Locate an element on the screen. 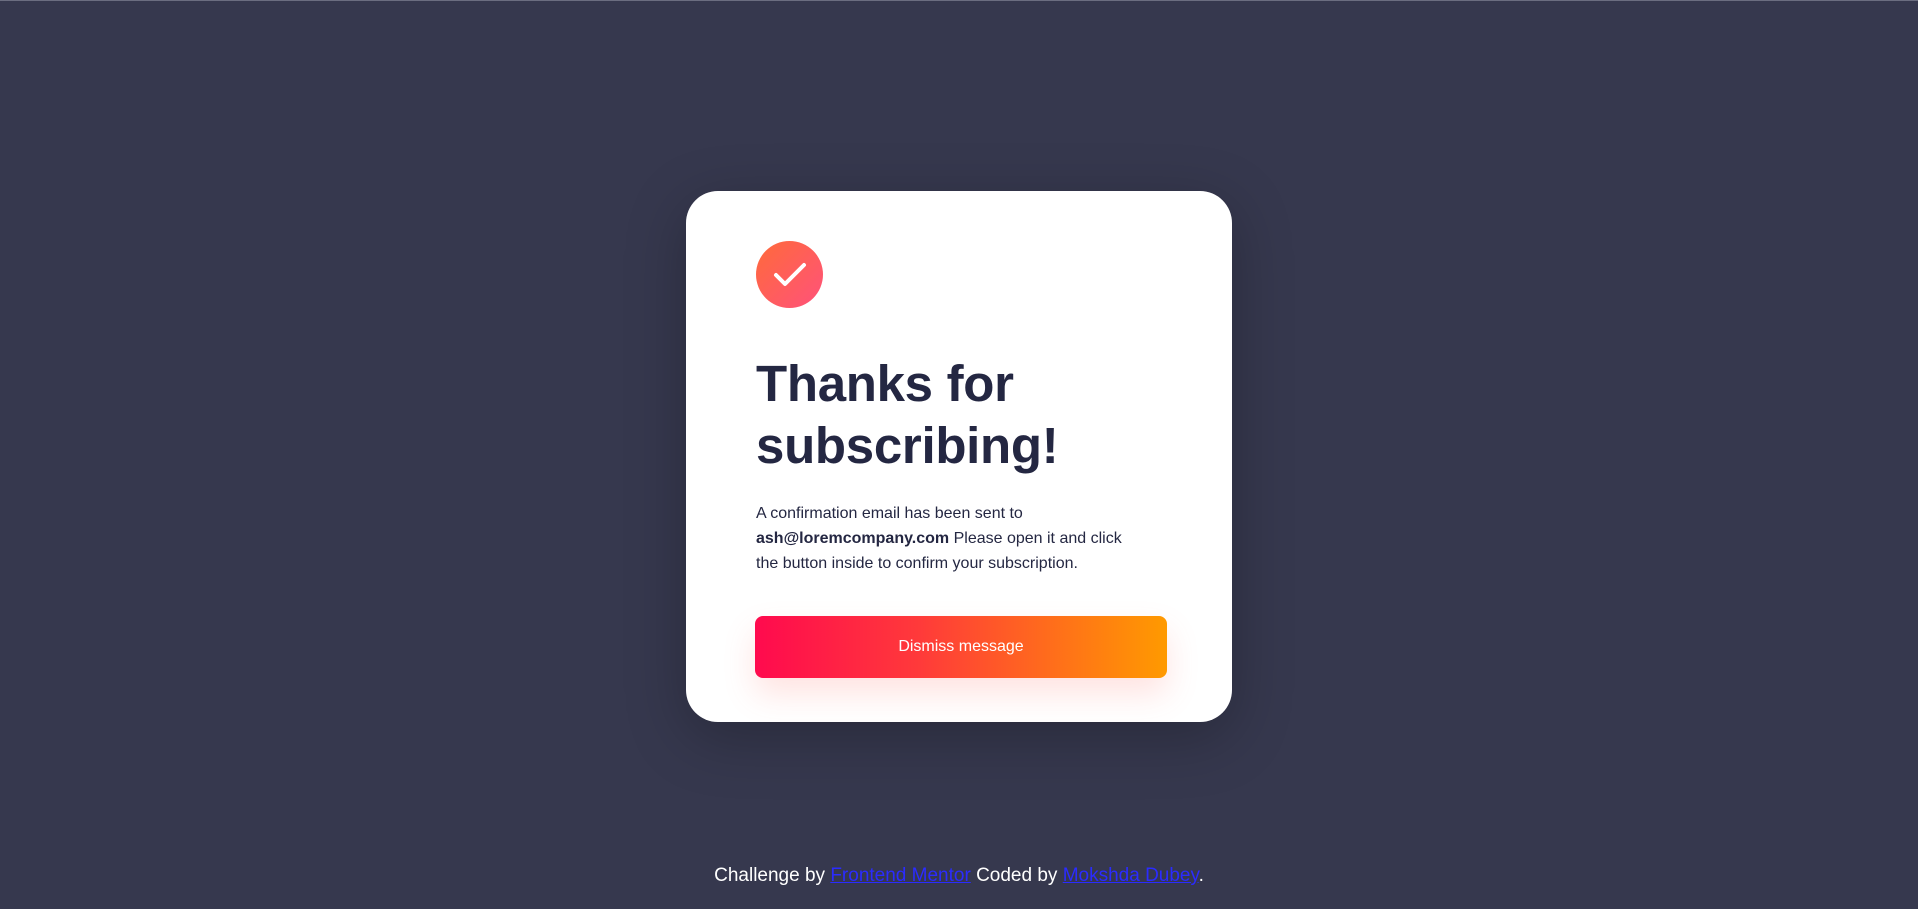  message-text-before: A confirmation email has been sent to is located at coordinates (889, 513).